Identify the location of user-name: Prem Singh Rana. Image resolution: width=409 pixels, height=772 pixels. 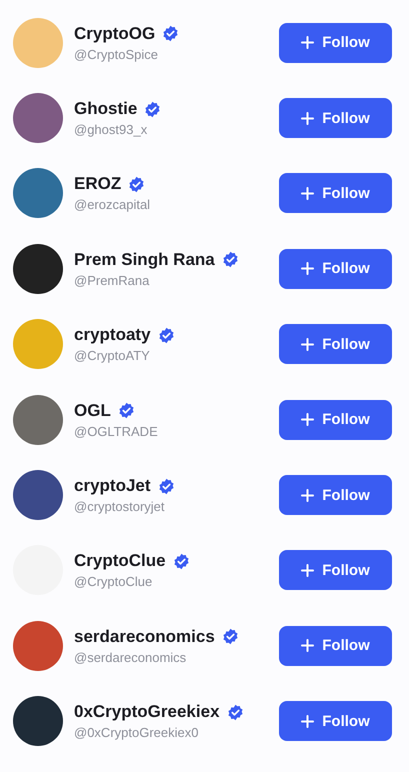
(144, 260).